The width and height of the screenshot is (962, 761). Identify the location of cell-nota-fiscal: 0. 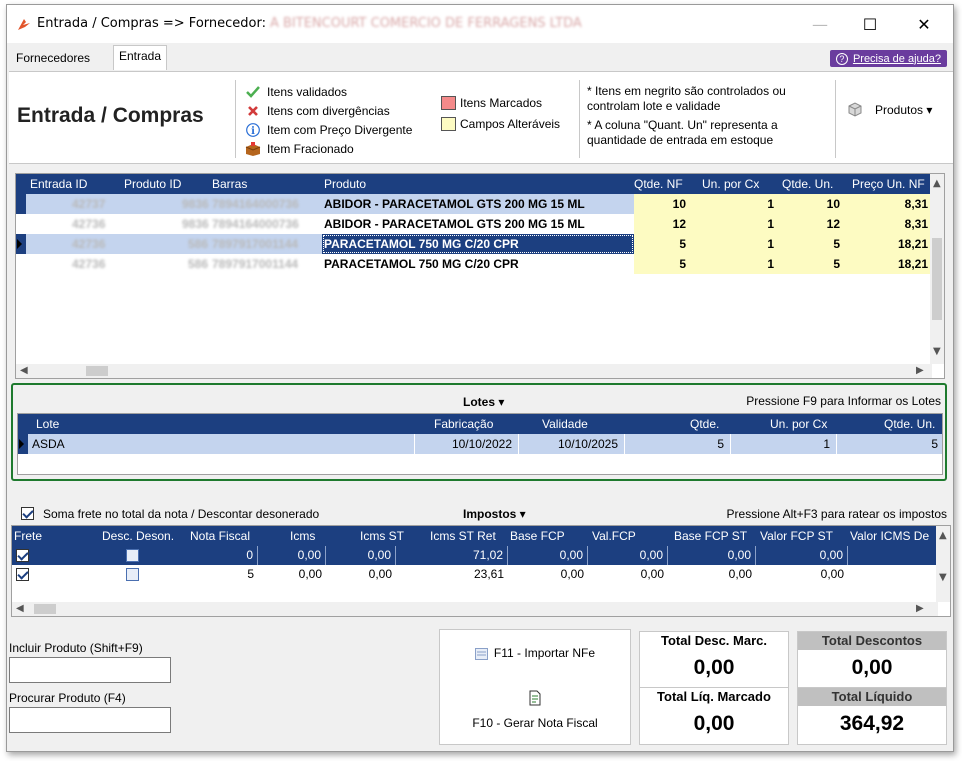
(223, 555).